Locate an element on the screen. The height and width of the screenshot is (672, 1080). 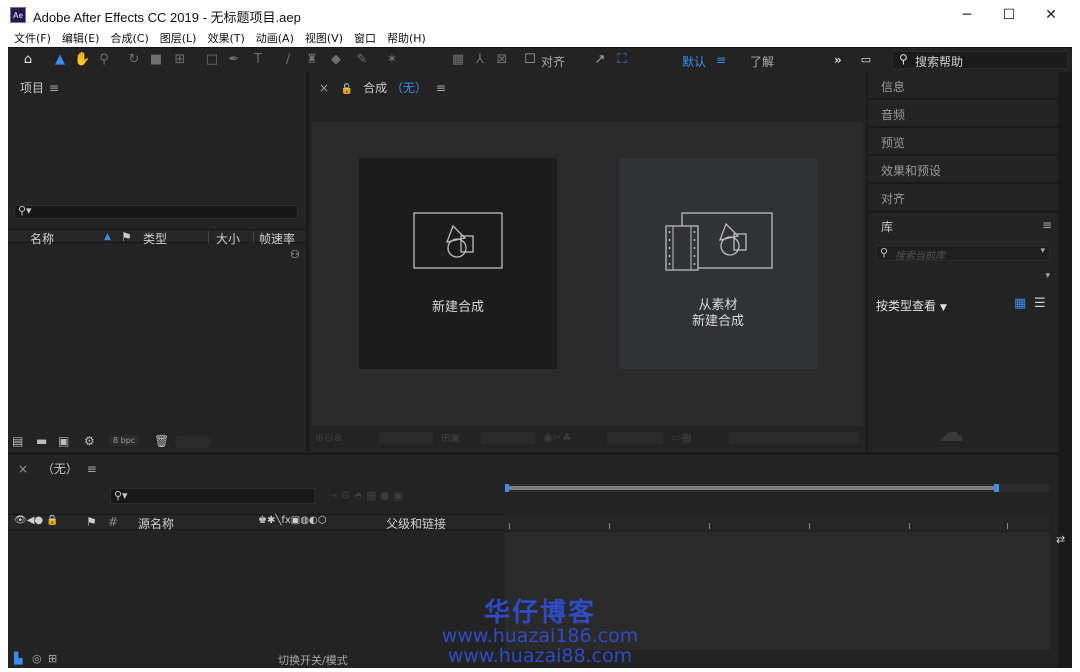
puppet-tool-icon: ✶ is located at coordinates (392, 60).